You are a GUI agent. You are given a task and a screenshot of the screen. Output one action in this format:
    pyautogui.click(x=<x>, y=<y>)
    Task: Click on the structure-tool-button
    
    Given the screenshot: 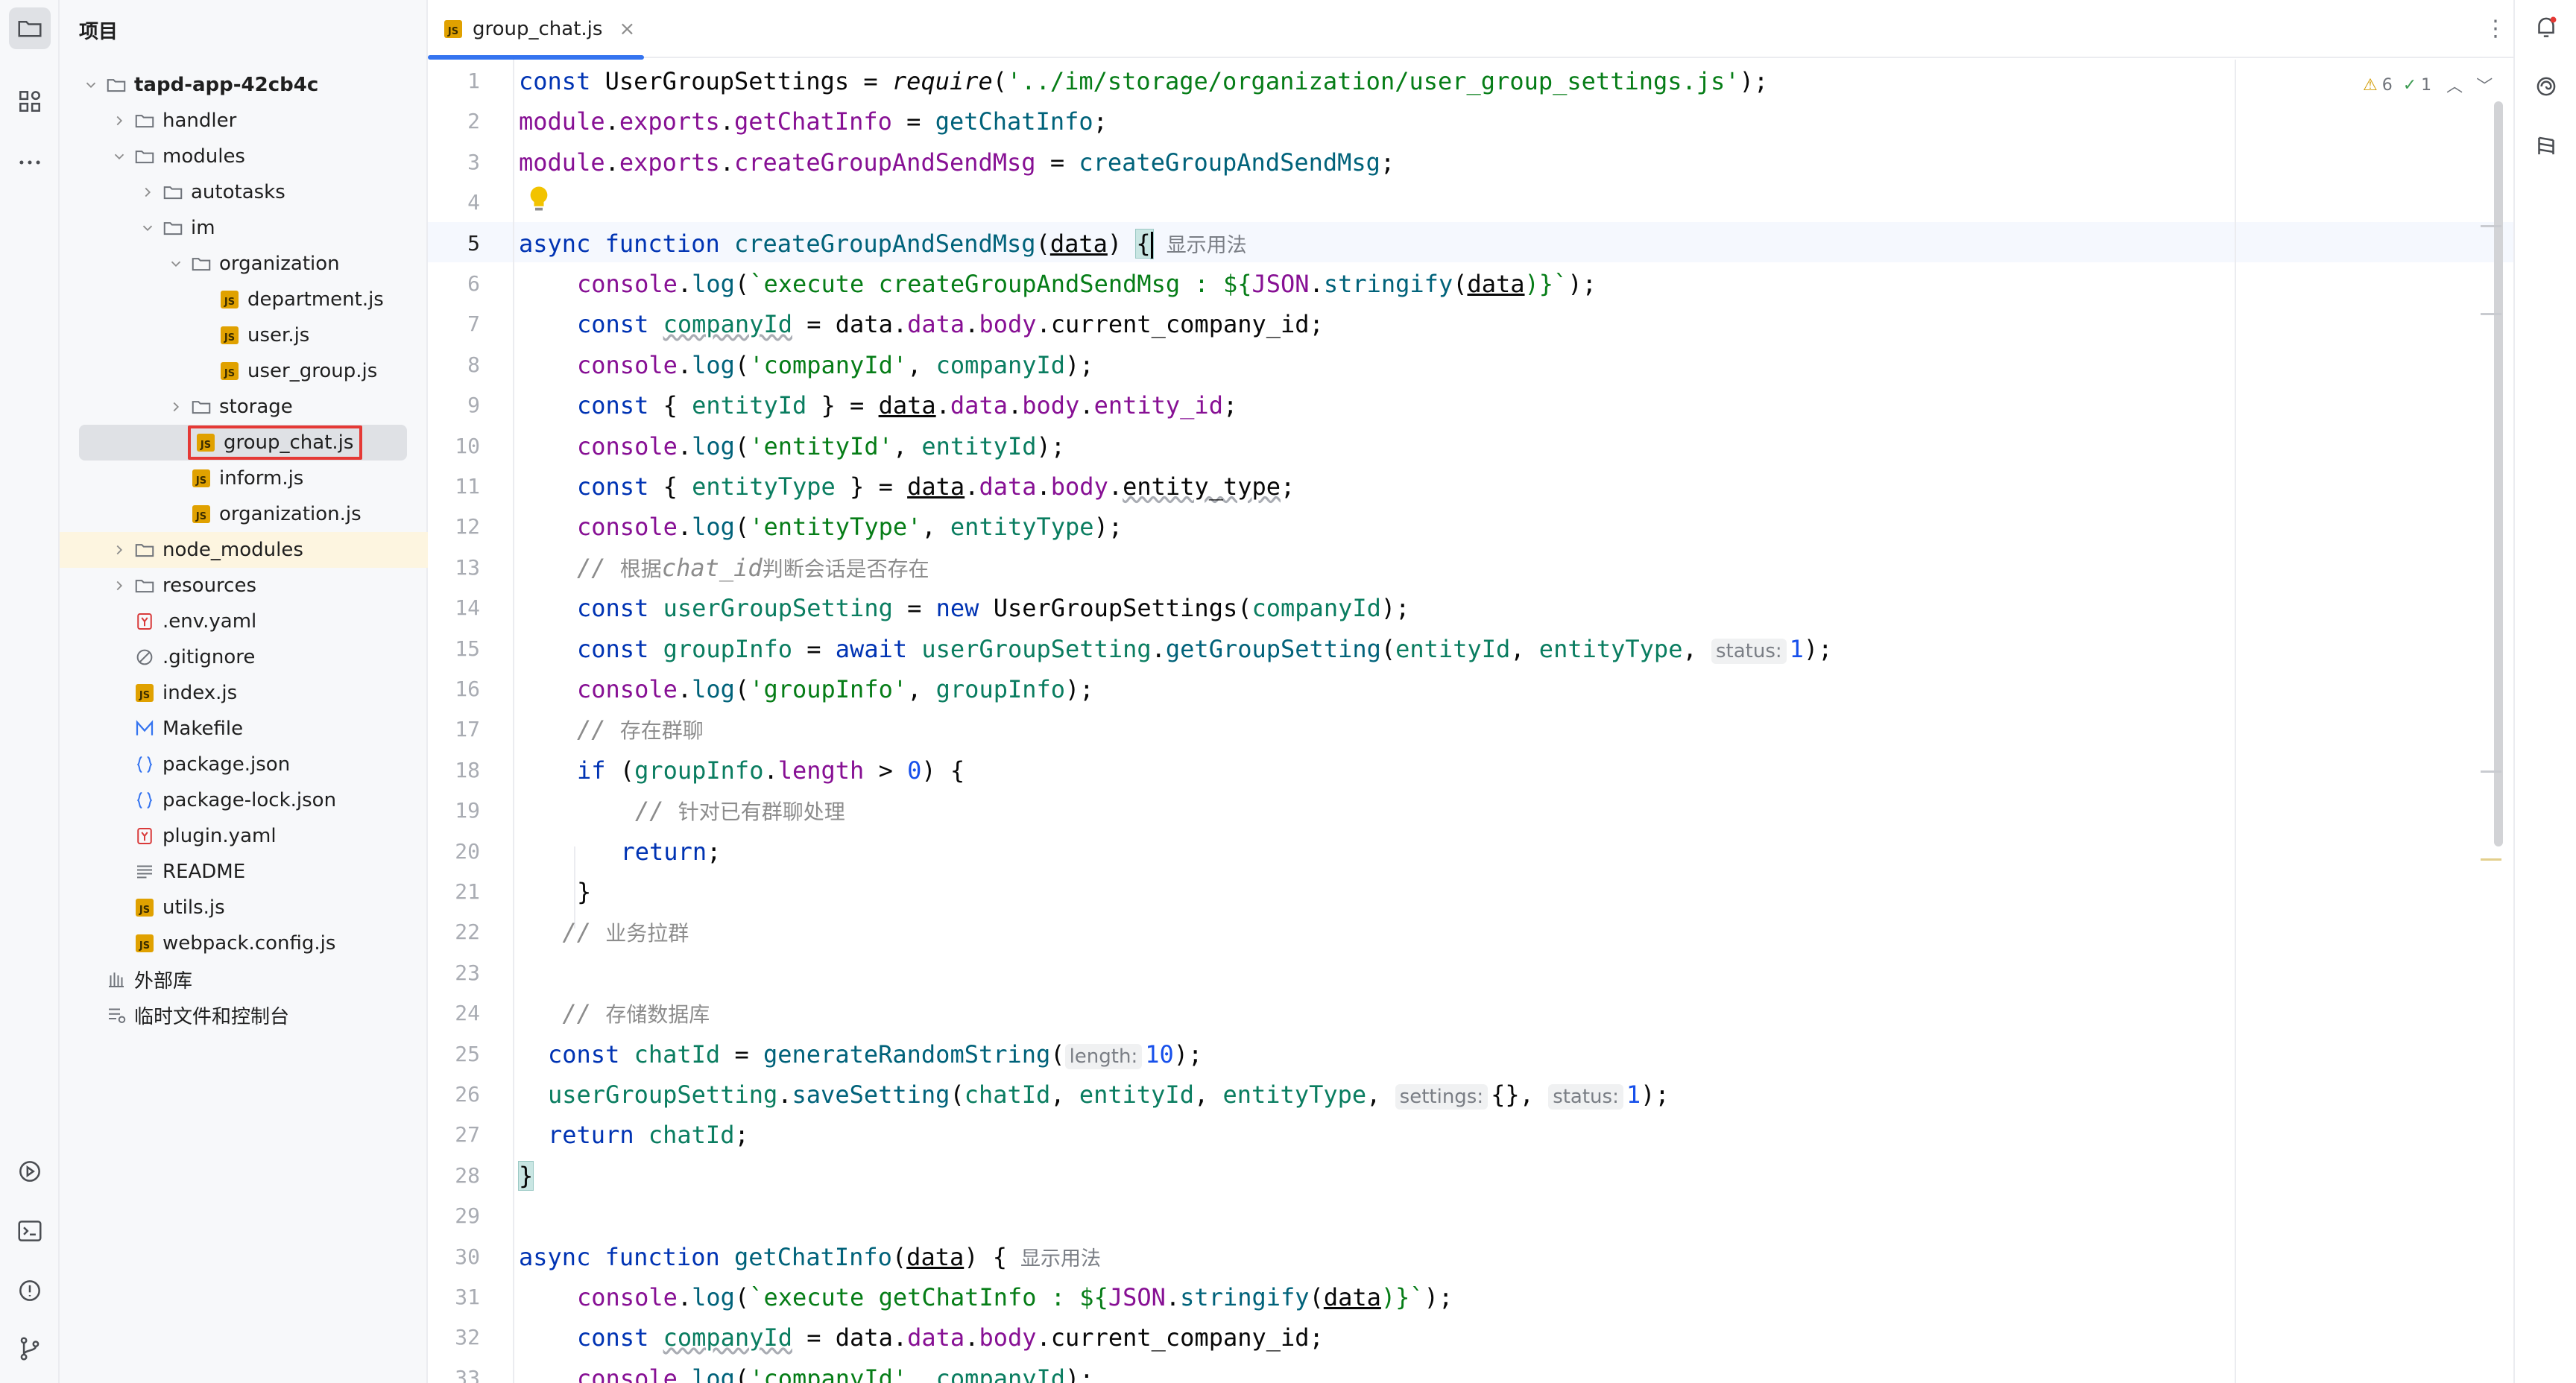 What is the action you would take?
    pyautogui.click(x=30, y=101)
    